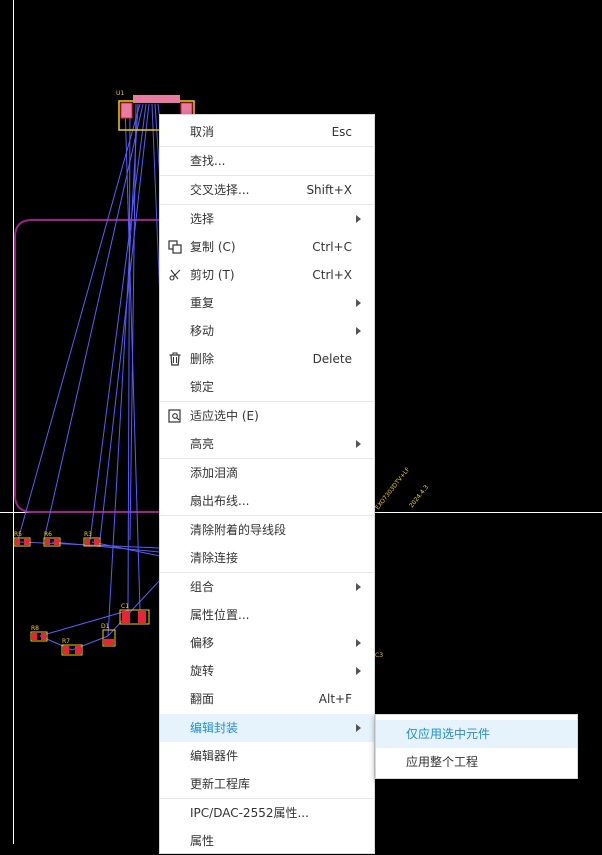 This screenshot has height=855, width=602. I want to click on menu-item-shortcut: Ctrl+C, so click(332, 247).